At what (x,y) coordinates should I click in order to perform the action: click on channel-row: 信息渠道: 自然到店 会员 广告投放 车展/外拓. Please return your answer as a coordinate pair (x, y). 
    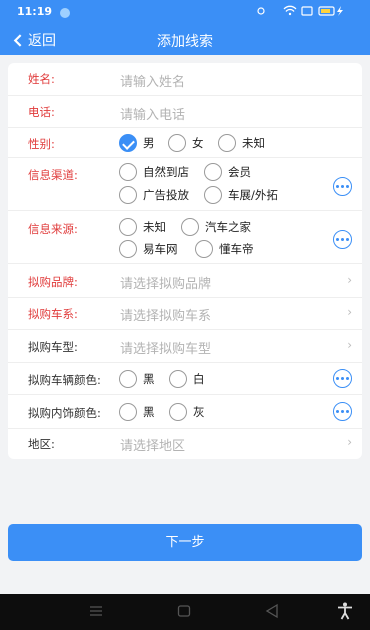
    Looking at the image, I should click on (185, 184).